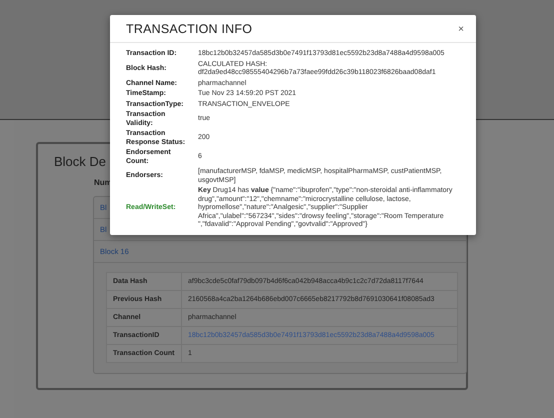  Describe the element at coordinates (80, 162) in the screenshot. I see `section-heading: Block De` at that location.